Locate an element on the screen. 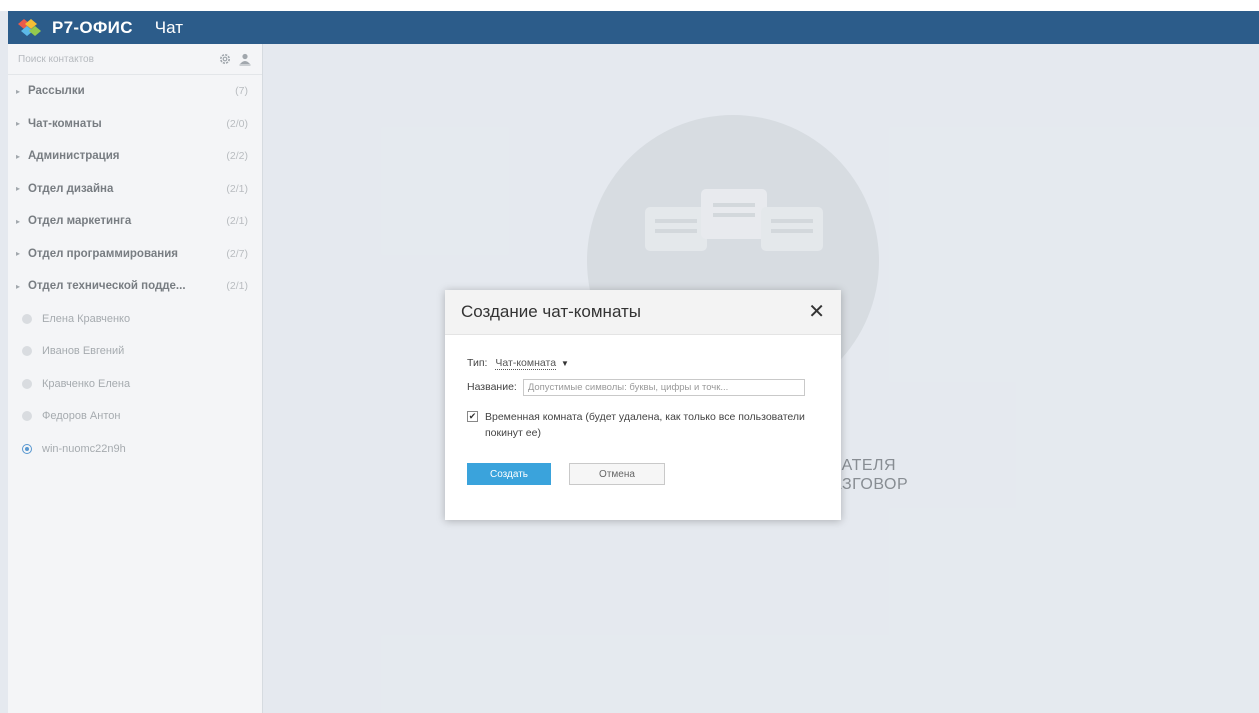  type-row: Тип: Чат-комната ▼ is located at coordinates (643, 363).